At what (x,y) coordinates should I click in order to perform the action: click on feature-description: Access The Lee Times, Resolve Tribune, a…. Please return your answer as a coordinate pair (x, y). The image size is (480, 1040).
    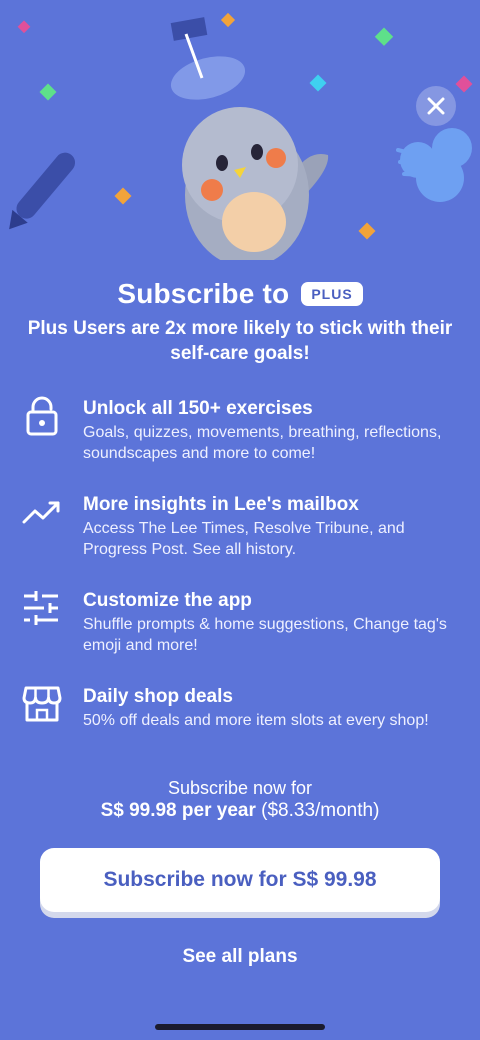
    Looking at the image, I should click on (244, 539).